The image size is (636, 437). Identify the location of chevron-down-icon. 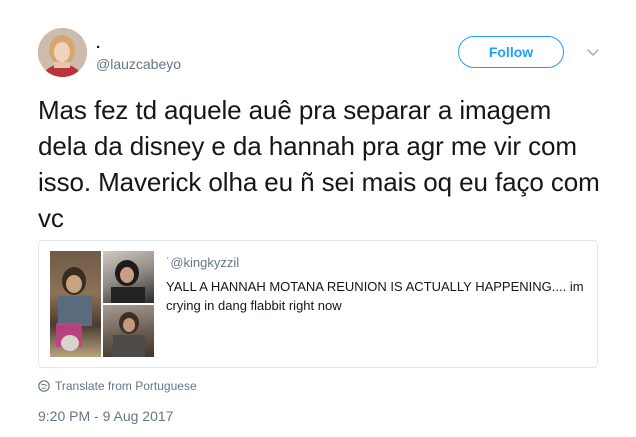
(593, 52).